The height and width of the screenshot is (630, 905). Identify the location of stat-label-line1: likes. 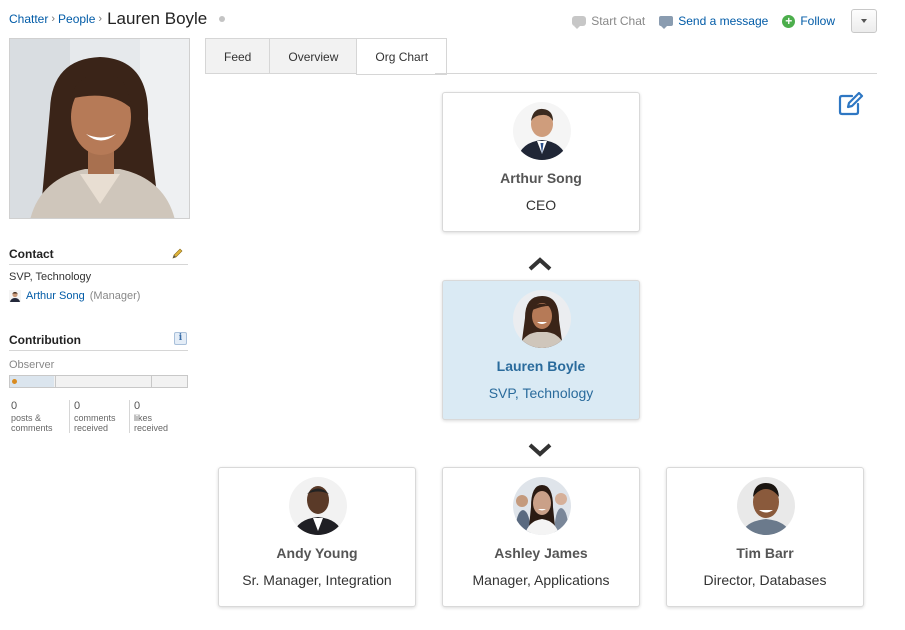
(143, 418).